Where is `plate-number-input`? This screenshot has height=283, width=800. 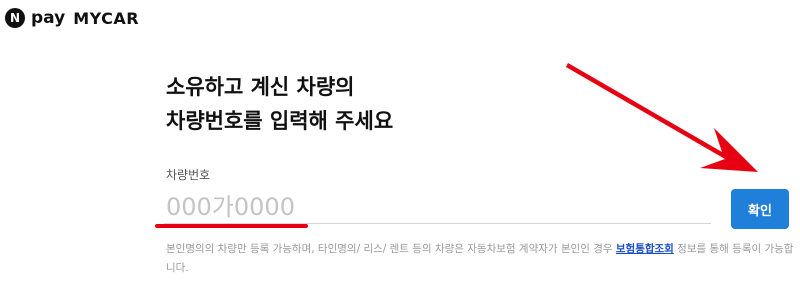 plate-number-input is located at coordinates (437, 207).